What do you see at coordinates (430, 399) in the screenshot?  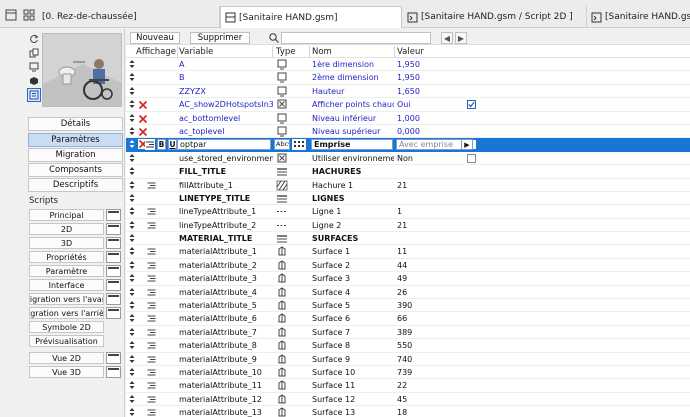 I see `parameter-value: 45` at bounding box center [430, 399].